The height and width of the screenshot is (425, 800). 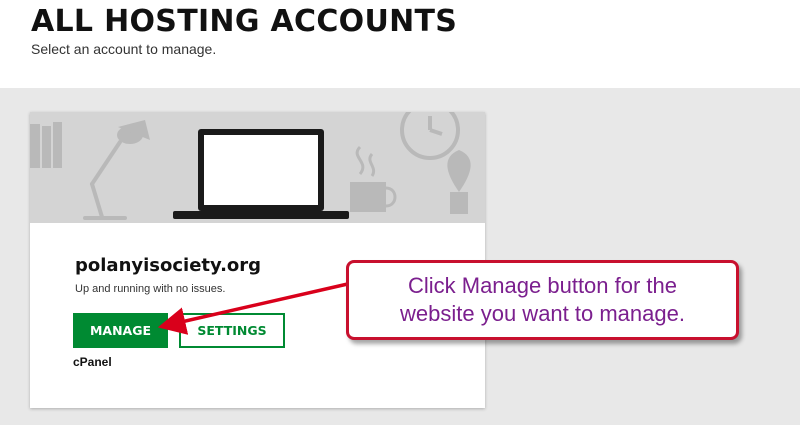 I want to click on page-subtitle: Select an account to manage., so click(x=124, y=49).